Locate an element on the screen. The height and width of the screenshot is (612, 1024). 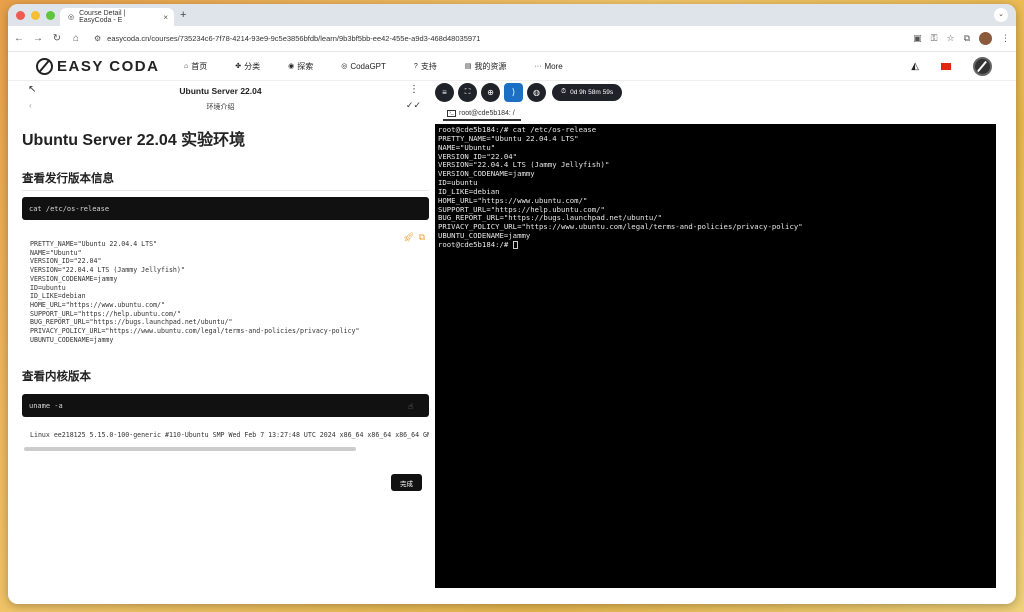
nav-label: 分类 is located at coordinates (252, 66).